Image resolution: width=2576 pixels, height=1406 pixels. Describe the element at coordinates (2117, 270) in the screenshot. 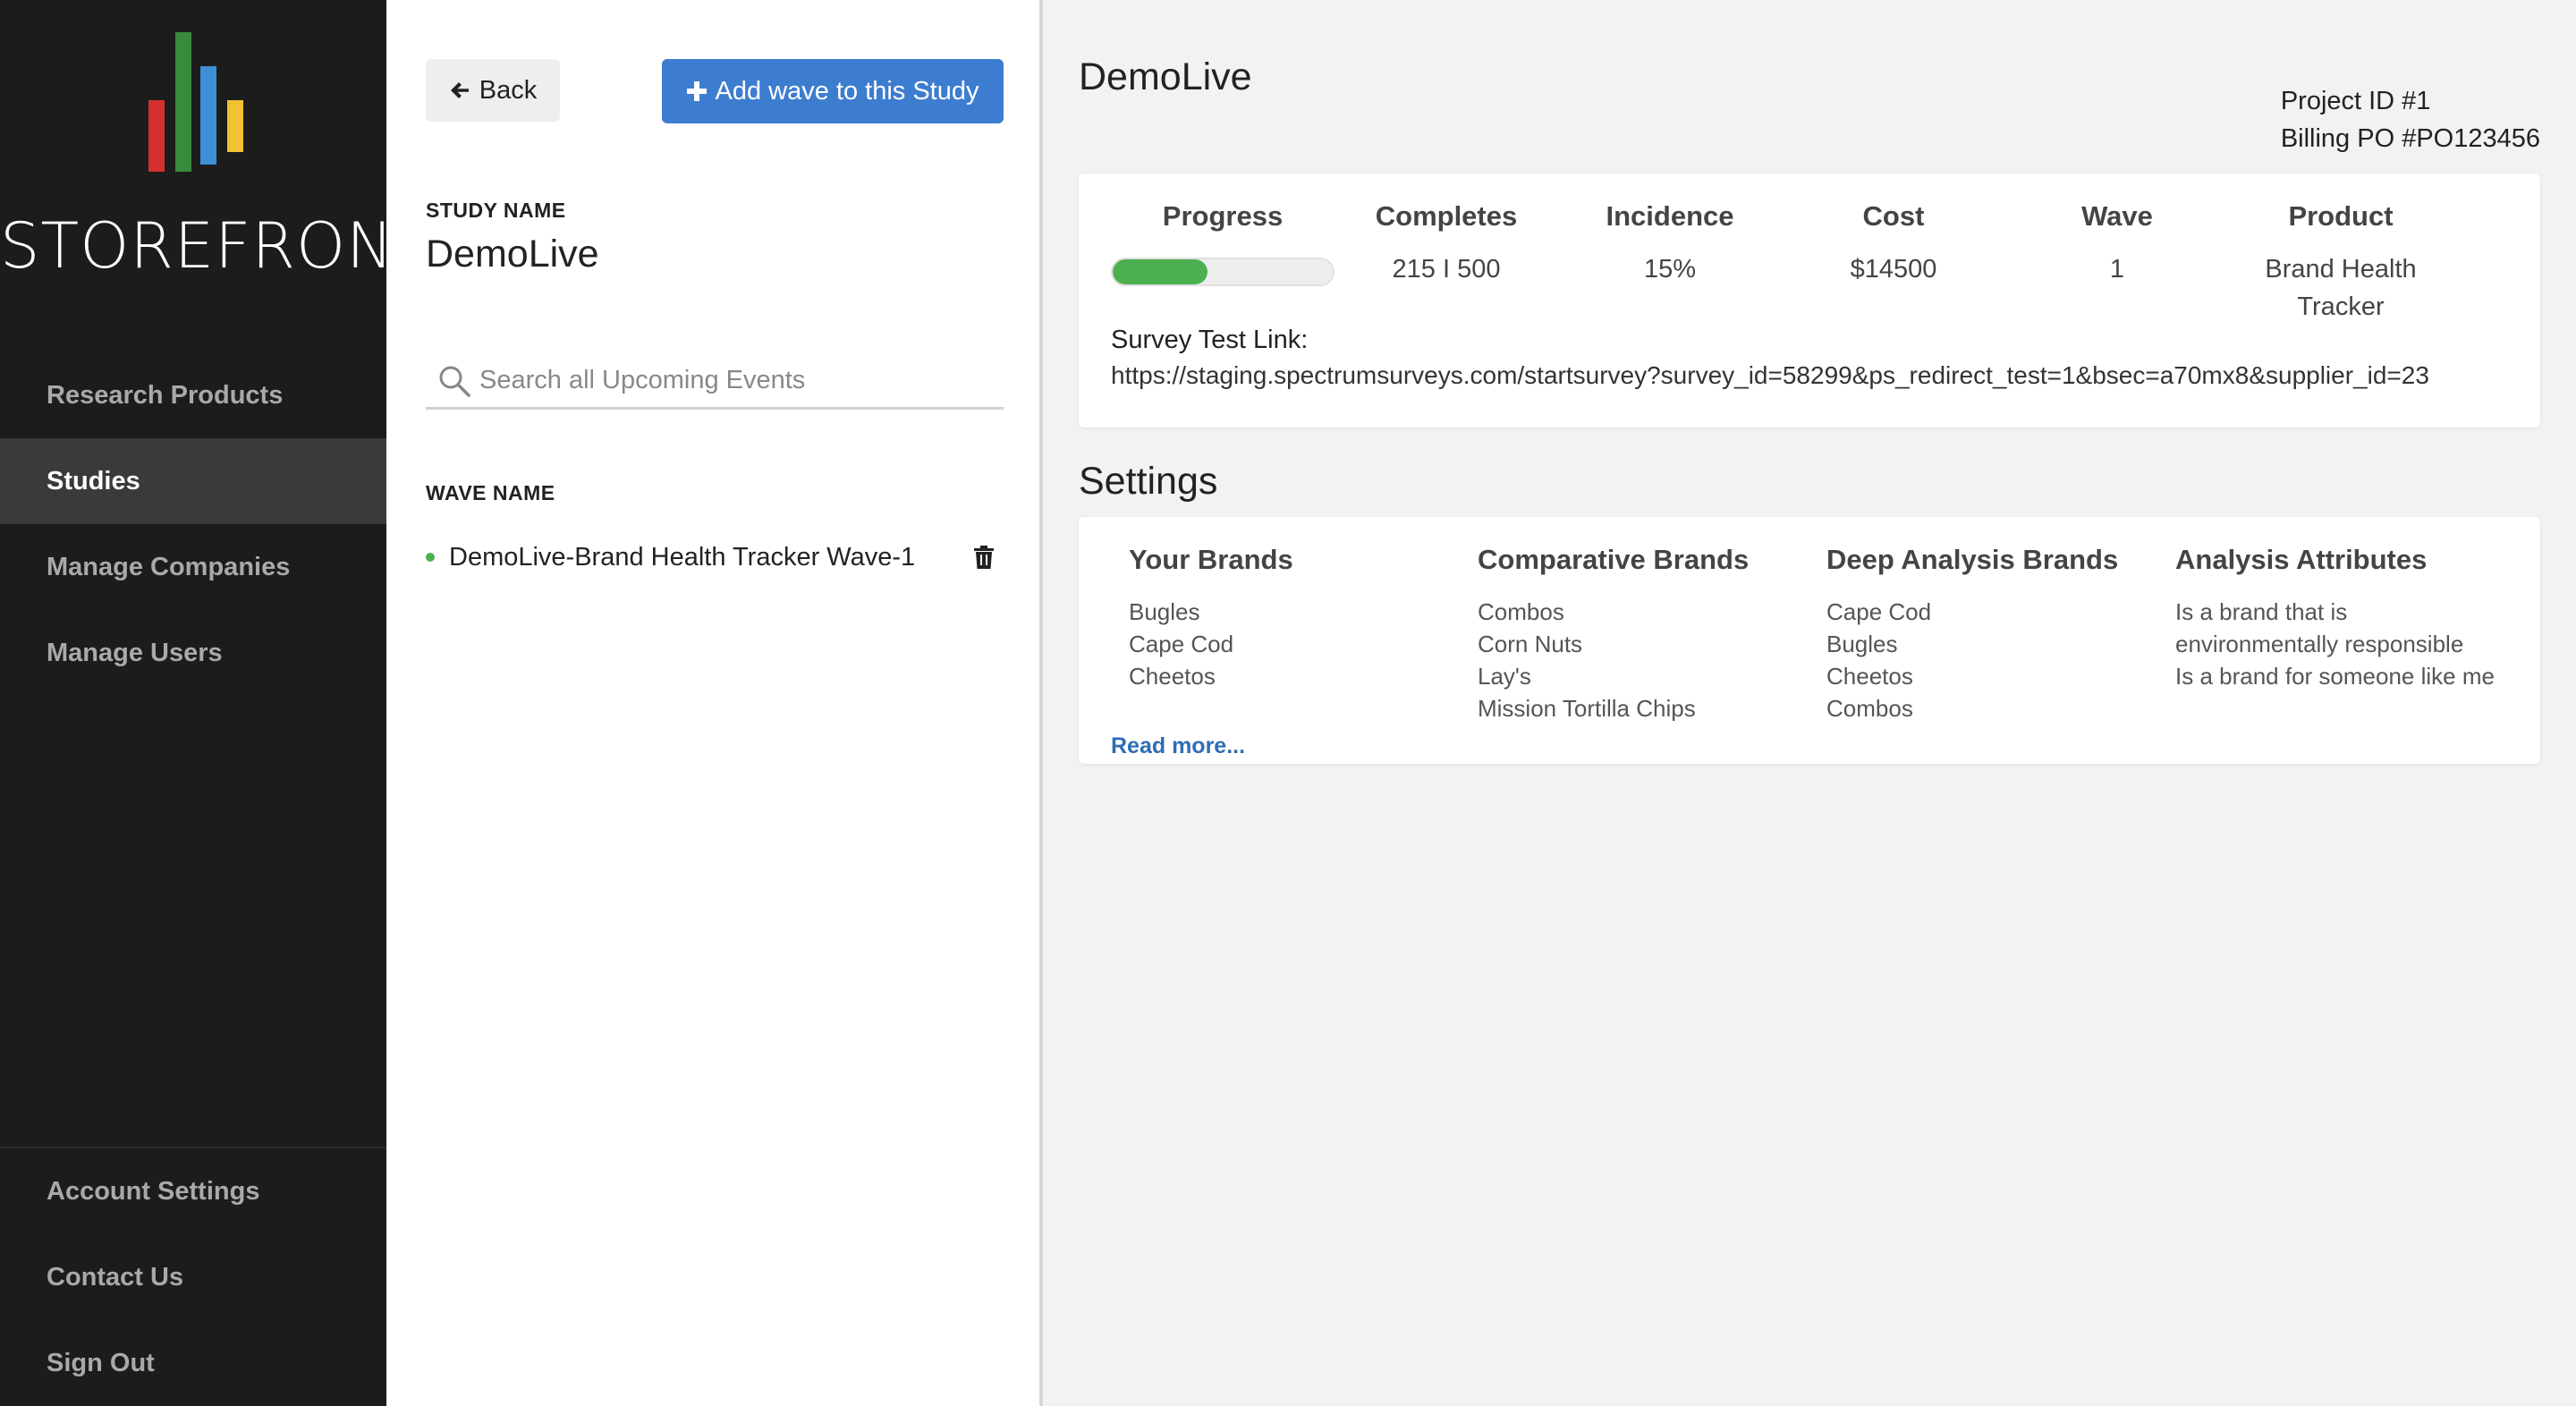

I see `stat-wave-value: 1` at that location.